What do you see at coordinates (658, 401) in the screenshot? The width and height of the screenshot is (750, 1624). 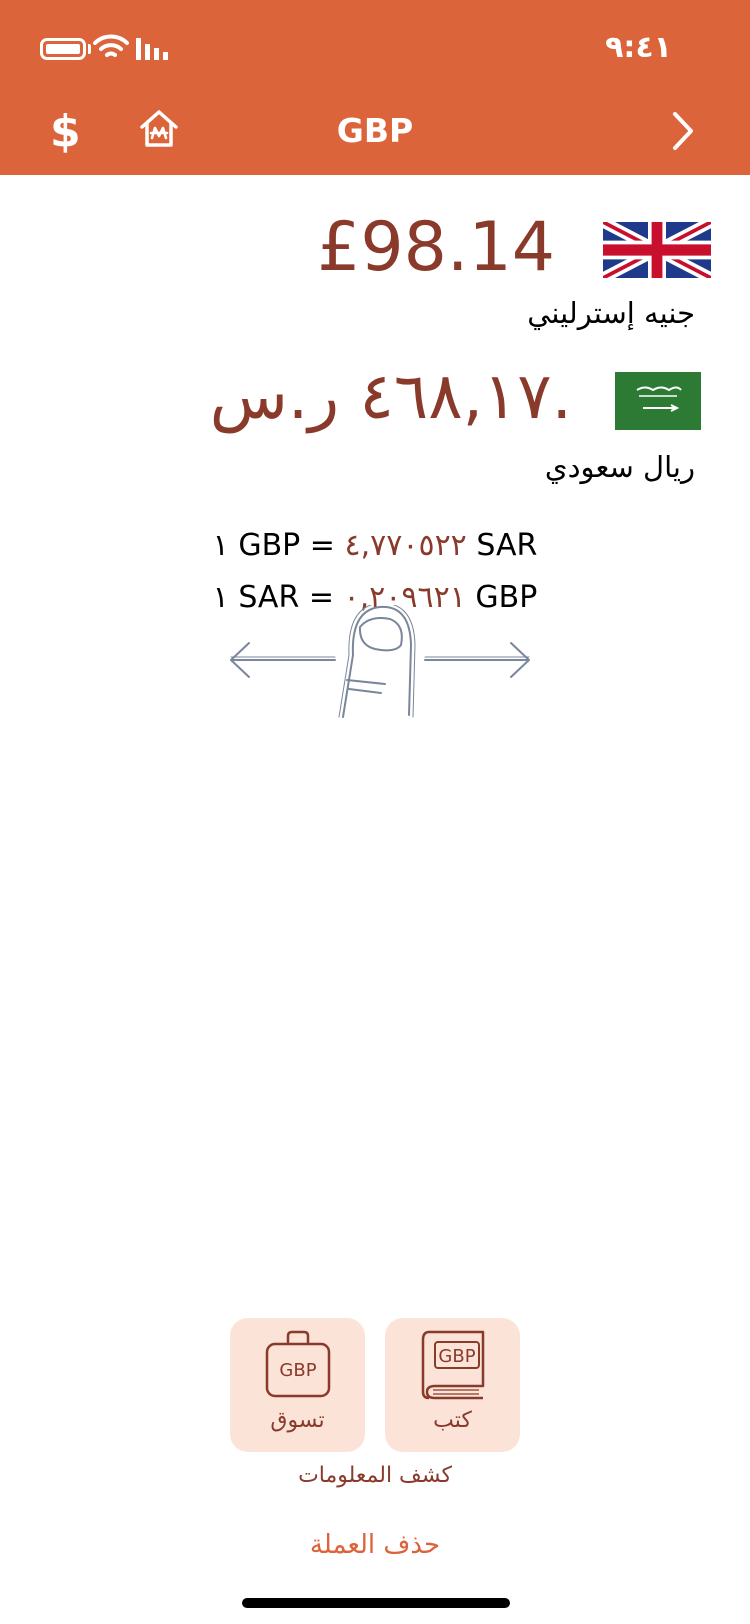 I see `saudi-flag-icon` at bounding box center [658, 401].